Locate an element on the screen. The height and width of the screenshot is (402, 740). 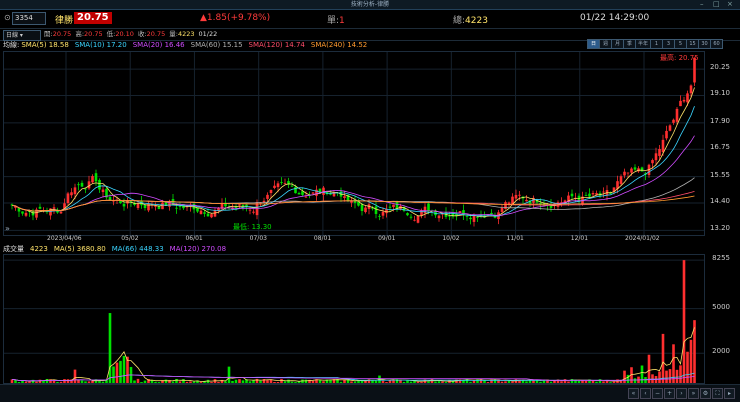
date-tick-label: 09/01 is located at coordinates (387, 238).